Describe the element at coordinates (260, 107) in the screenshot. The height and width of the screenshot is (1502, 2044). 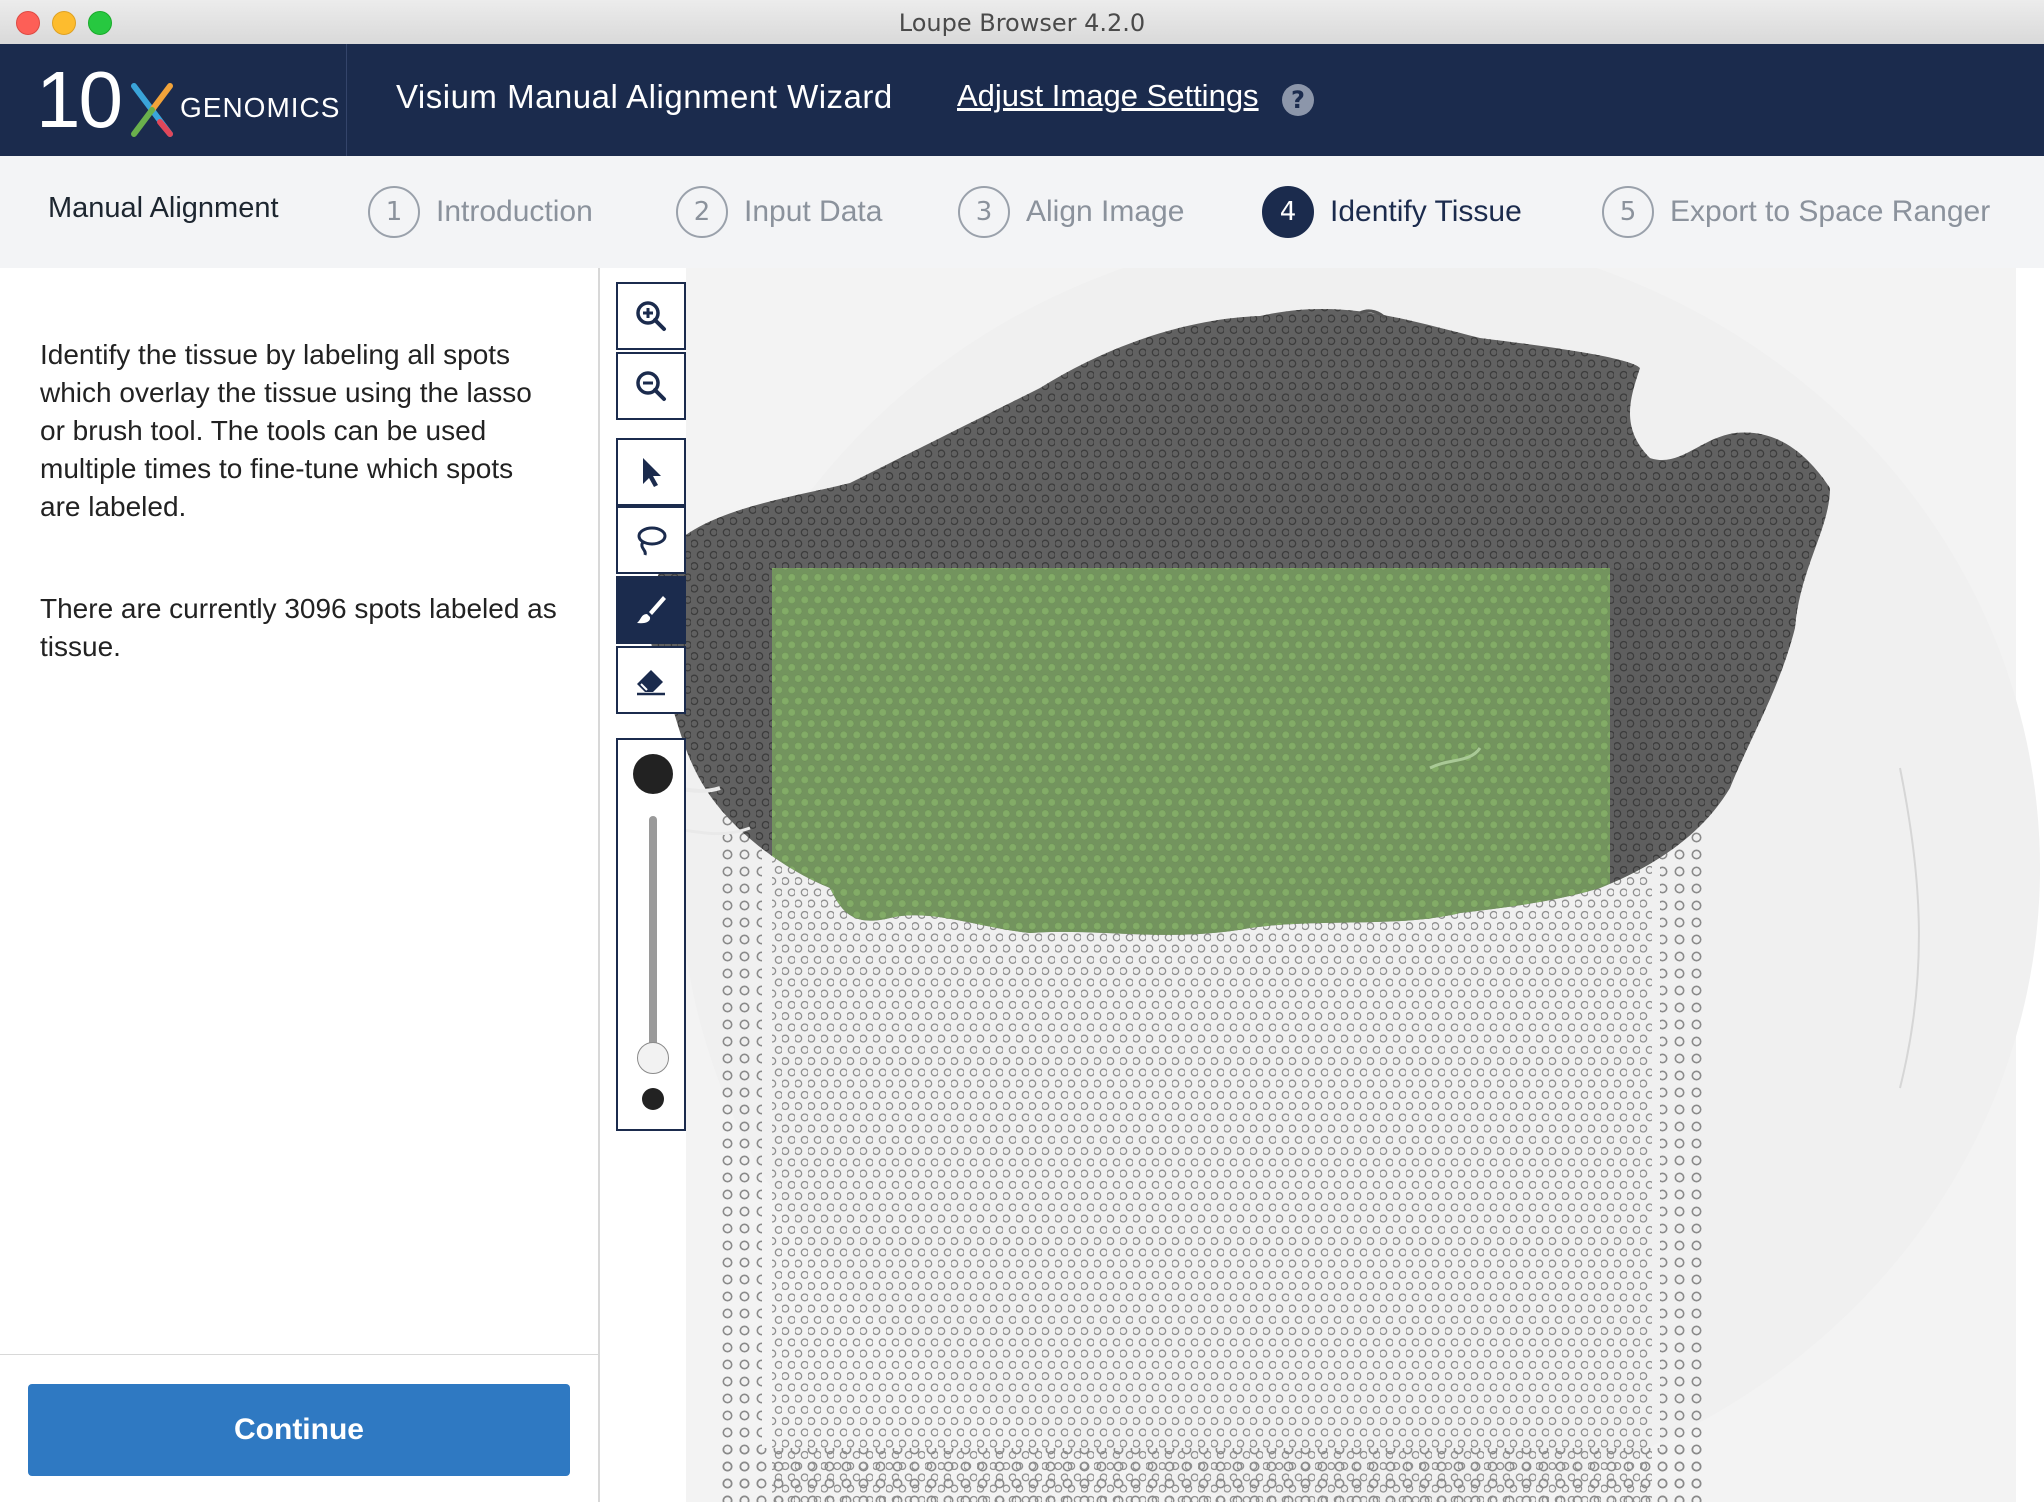
I see `logo-word: GENOMICS` at that location.